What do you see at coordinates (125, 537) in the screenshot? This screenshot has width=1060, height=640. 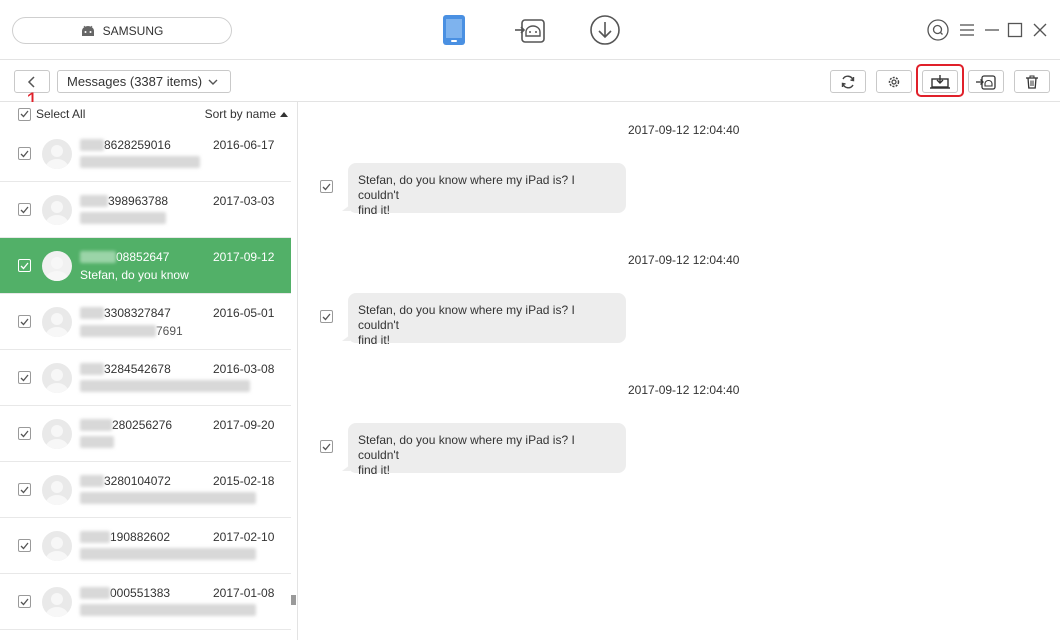 I see `contact-number: 190882602` at bounding box center [125, 537].